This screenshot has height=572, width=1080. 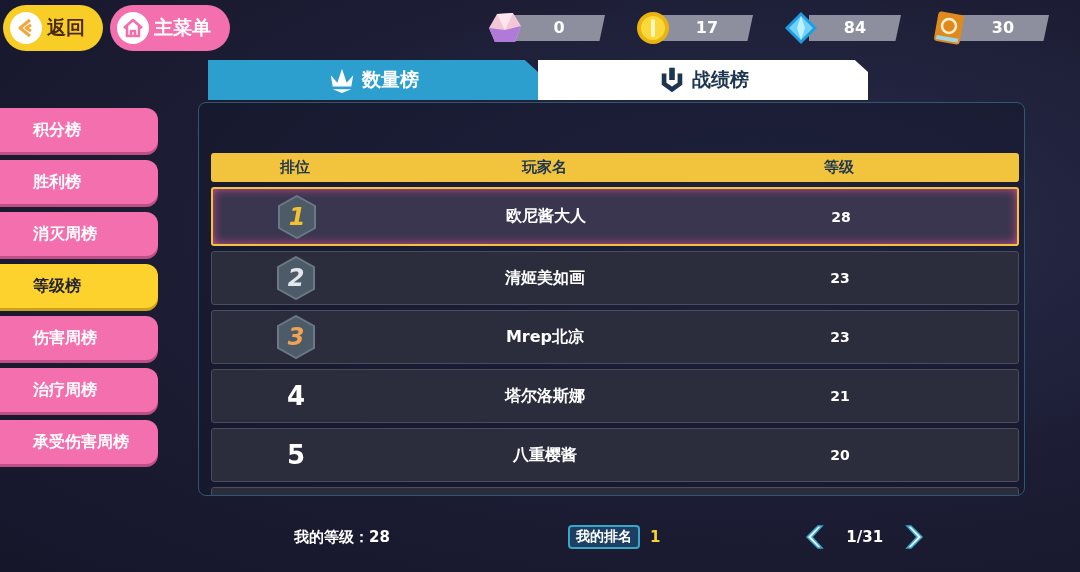 I want to click on level-value: 21, so click(x=840, y=396).